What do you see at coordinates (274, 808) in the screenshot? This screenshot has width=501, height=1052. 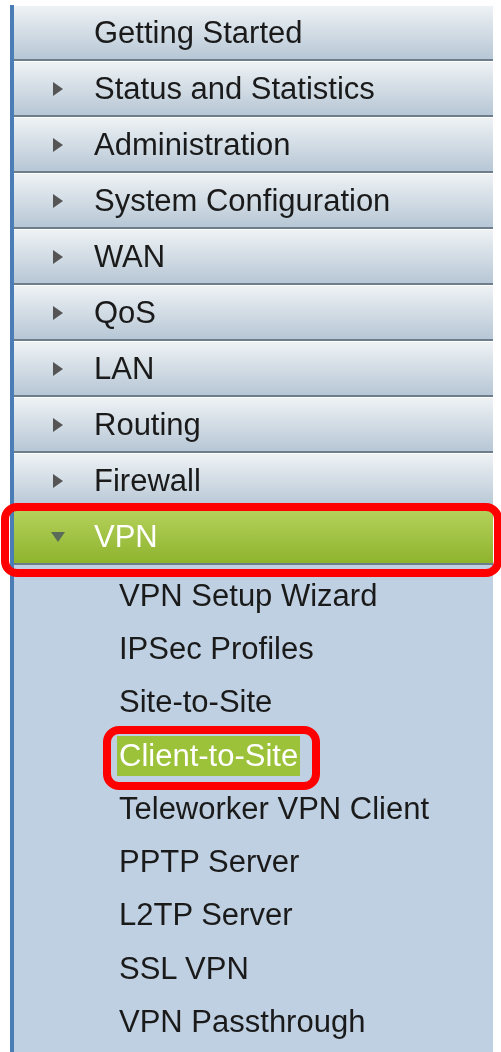 I see `submenu-item: Teleworker VPN Client` at bounding box center [274, 808].